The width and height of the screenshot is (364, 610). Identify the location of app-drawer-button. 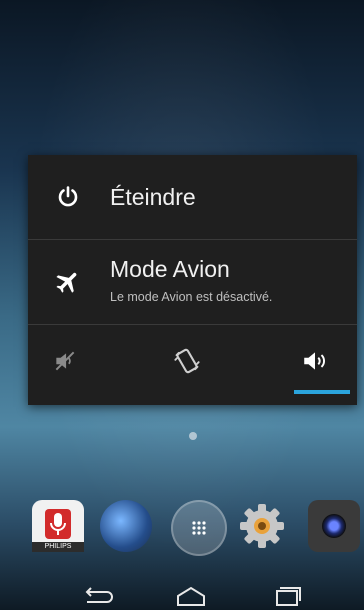
(199, 528).